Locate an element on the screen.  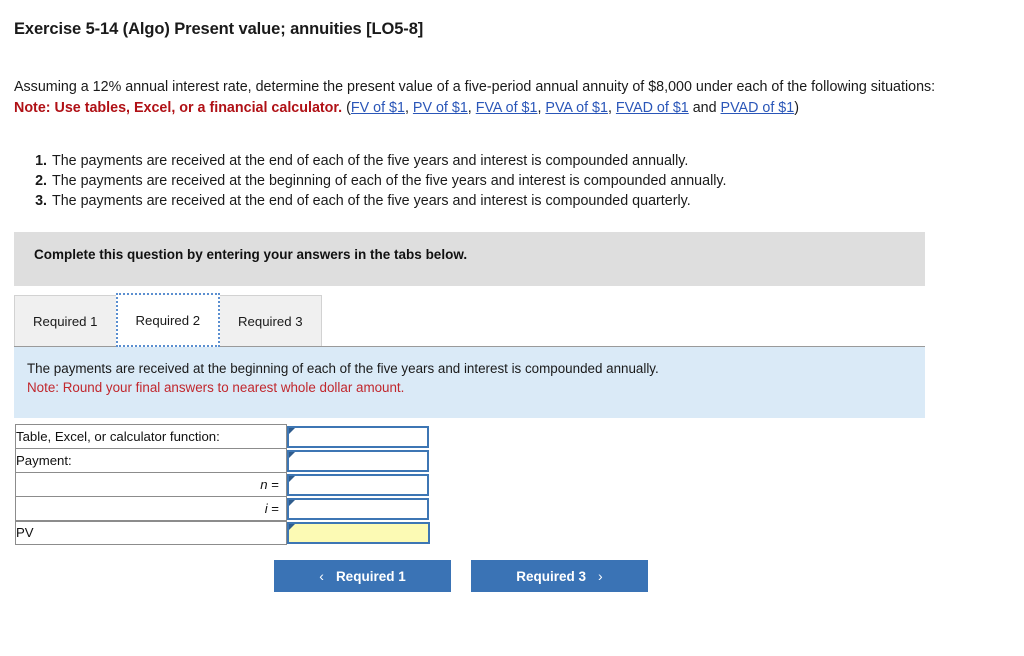
tab-label: Required 3 is located at coordinates (270, 321).